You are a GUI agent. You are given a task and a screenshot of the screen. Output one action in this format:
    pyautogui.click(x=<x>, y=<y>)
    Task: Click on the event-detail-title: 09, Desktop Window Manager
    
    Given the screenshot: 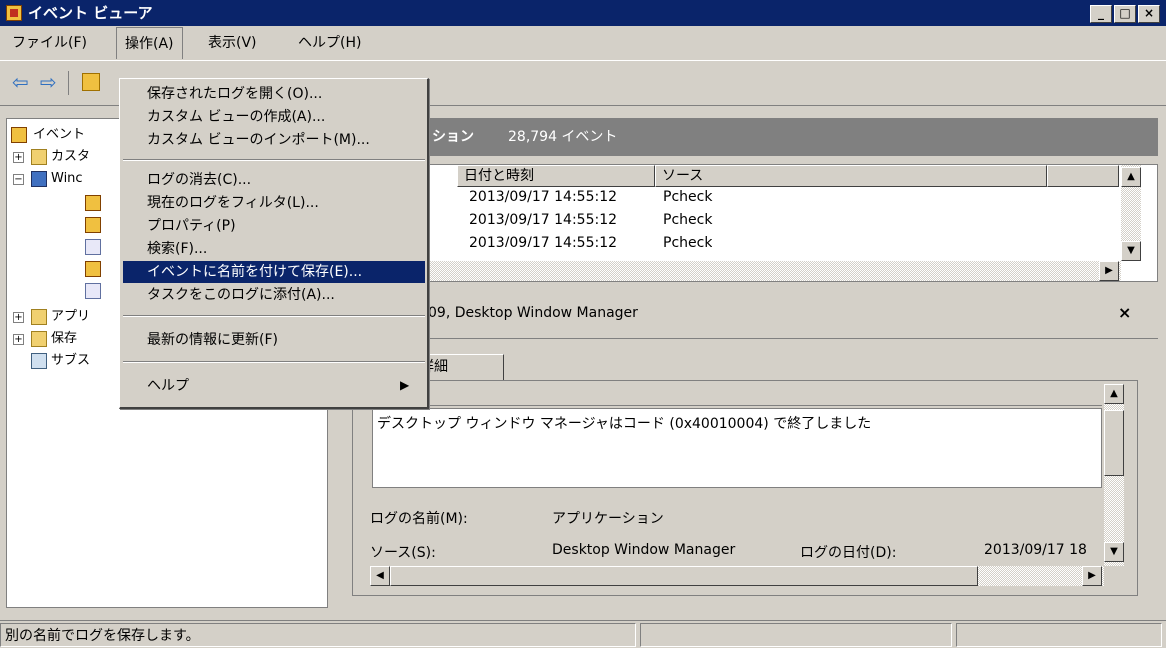 What is the action you would take?
    pyautogui.click(x=533, y=313)
    